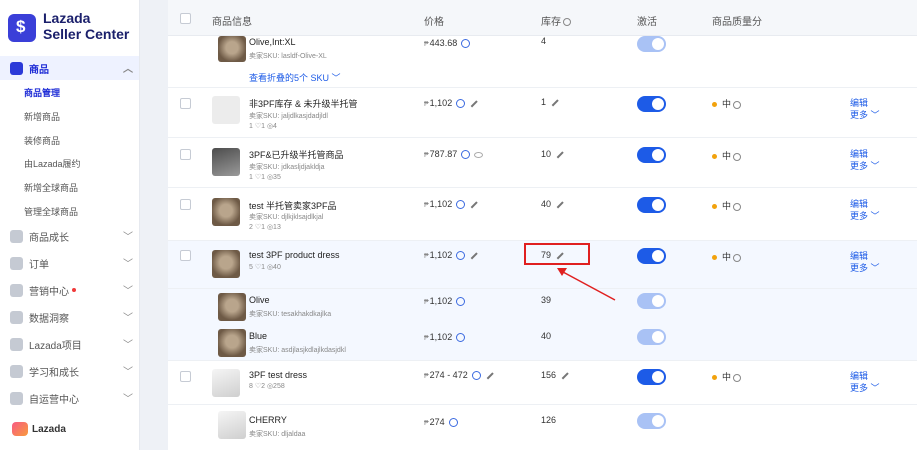 This screenshot has width=917, height=450. Describe the element at coordinates (69, 212) in the screenshot. I see `submenu-manage-global-product: 管理全球商品` at that location.